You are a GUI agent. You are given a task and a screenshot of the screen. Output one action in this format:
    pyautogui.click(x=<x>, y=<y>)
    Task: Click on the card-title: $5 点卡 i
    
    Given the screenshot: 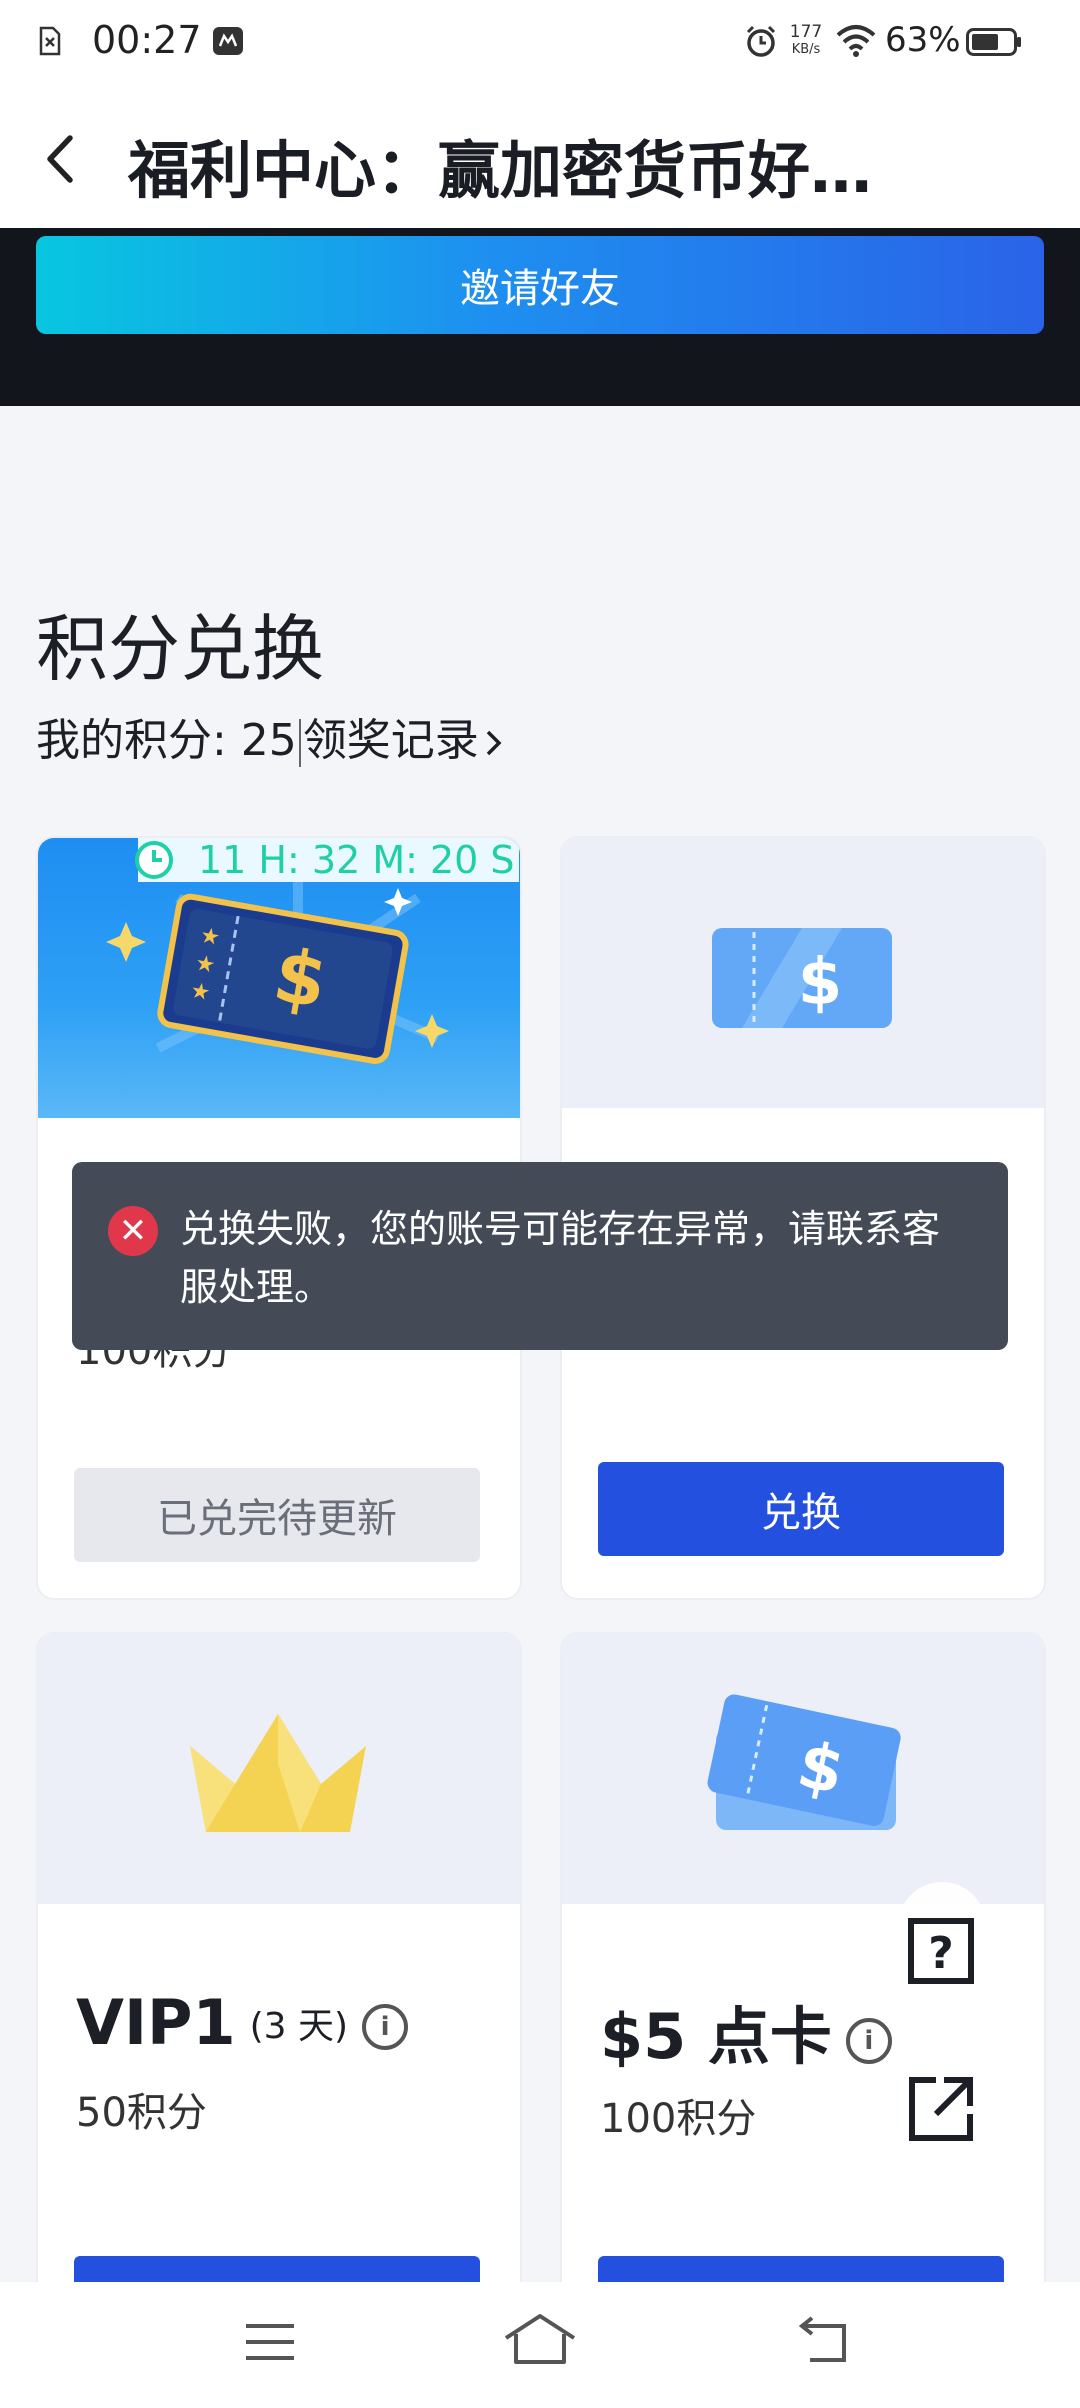 What is the action you would take?
    pyautogui.click(x=746, y=2031)
    